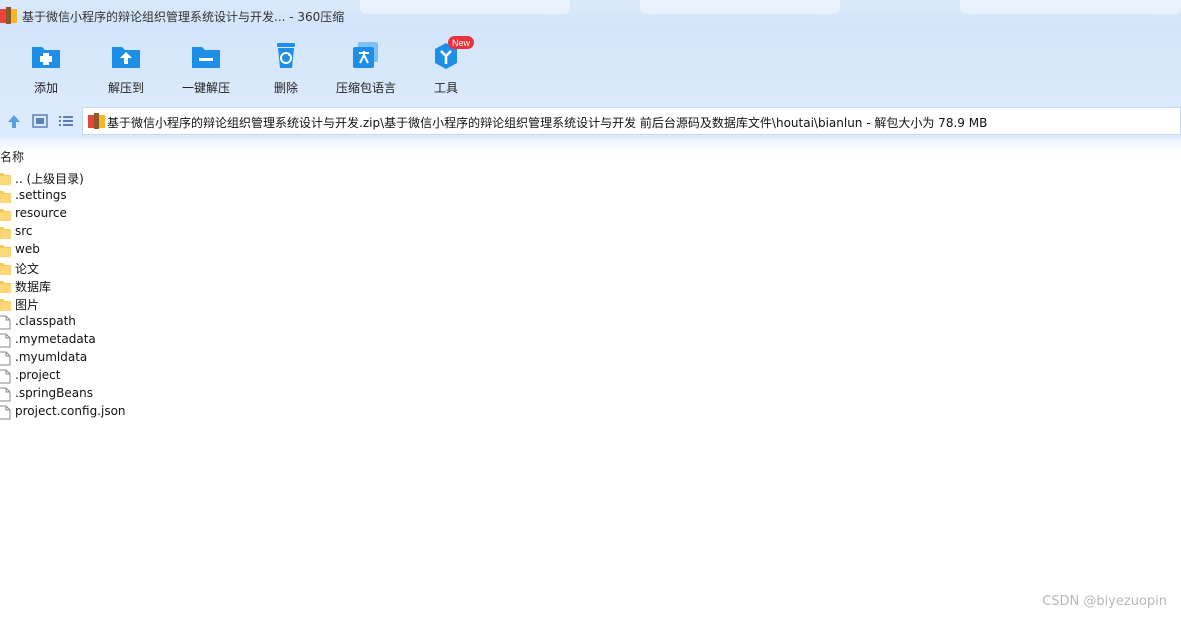  I want to click on delete-button: 删除, so click(286, 69).